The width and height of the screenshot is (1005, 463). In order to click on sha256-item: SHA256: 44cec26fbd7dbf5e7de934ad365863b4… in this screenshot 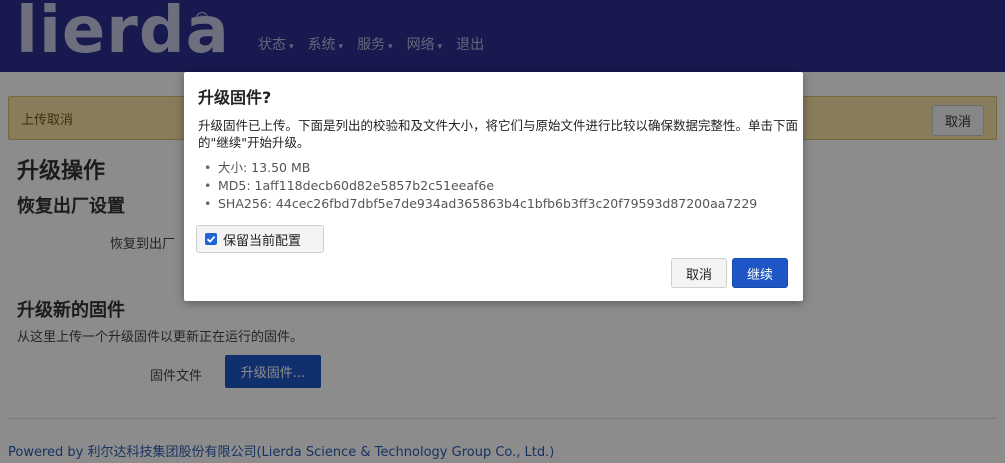, I will do `click(480, 204)`.